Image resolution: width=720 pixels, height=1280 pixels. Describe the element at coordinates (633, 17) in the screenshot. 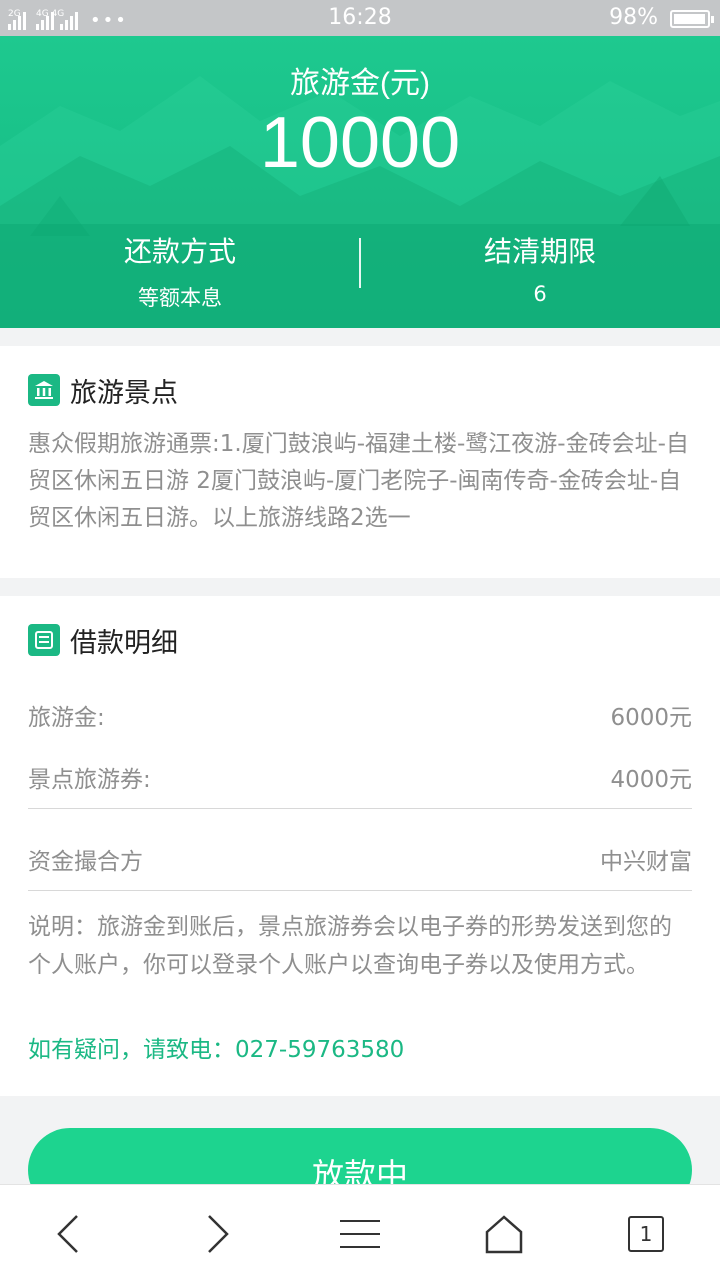

I see `battery-percent: 98%` at that location.